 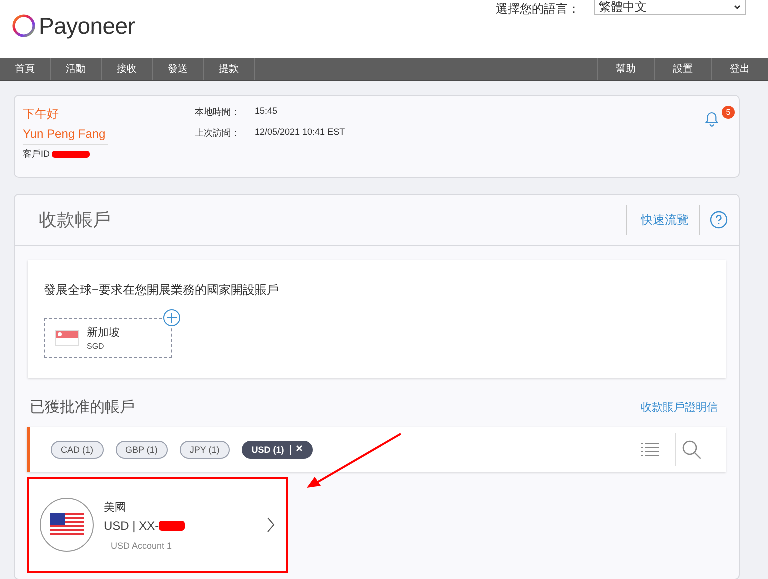 I want to click on chevron-down-icon, so click(x=737, y=7).